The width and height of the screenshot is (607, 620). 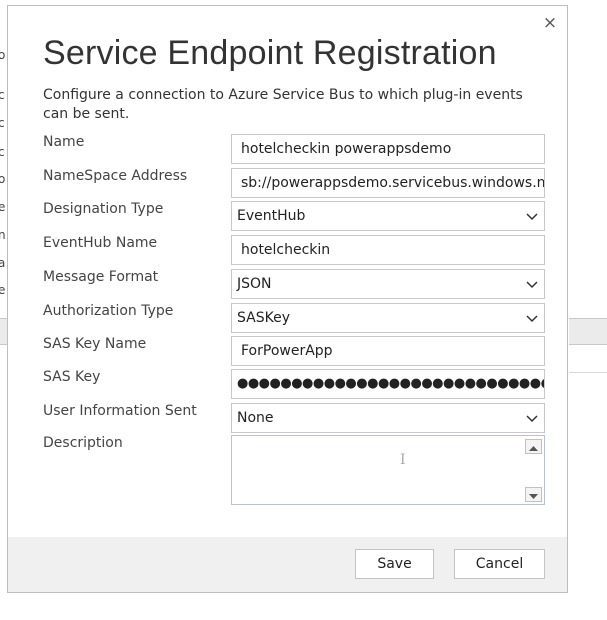 I want to click on dialog-title: Service Endpoint Registration, so click(x=270, y=53).